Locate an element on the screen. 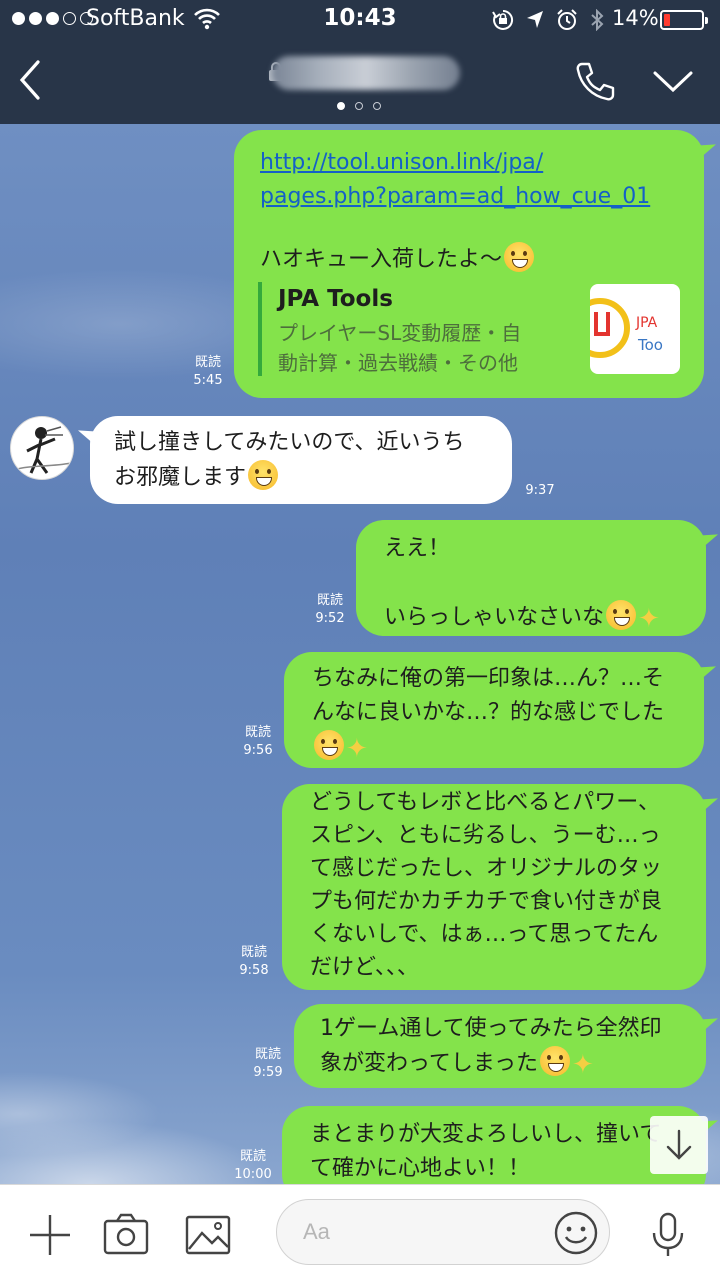  avatar is located at coordinates (42, 448).